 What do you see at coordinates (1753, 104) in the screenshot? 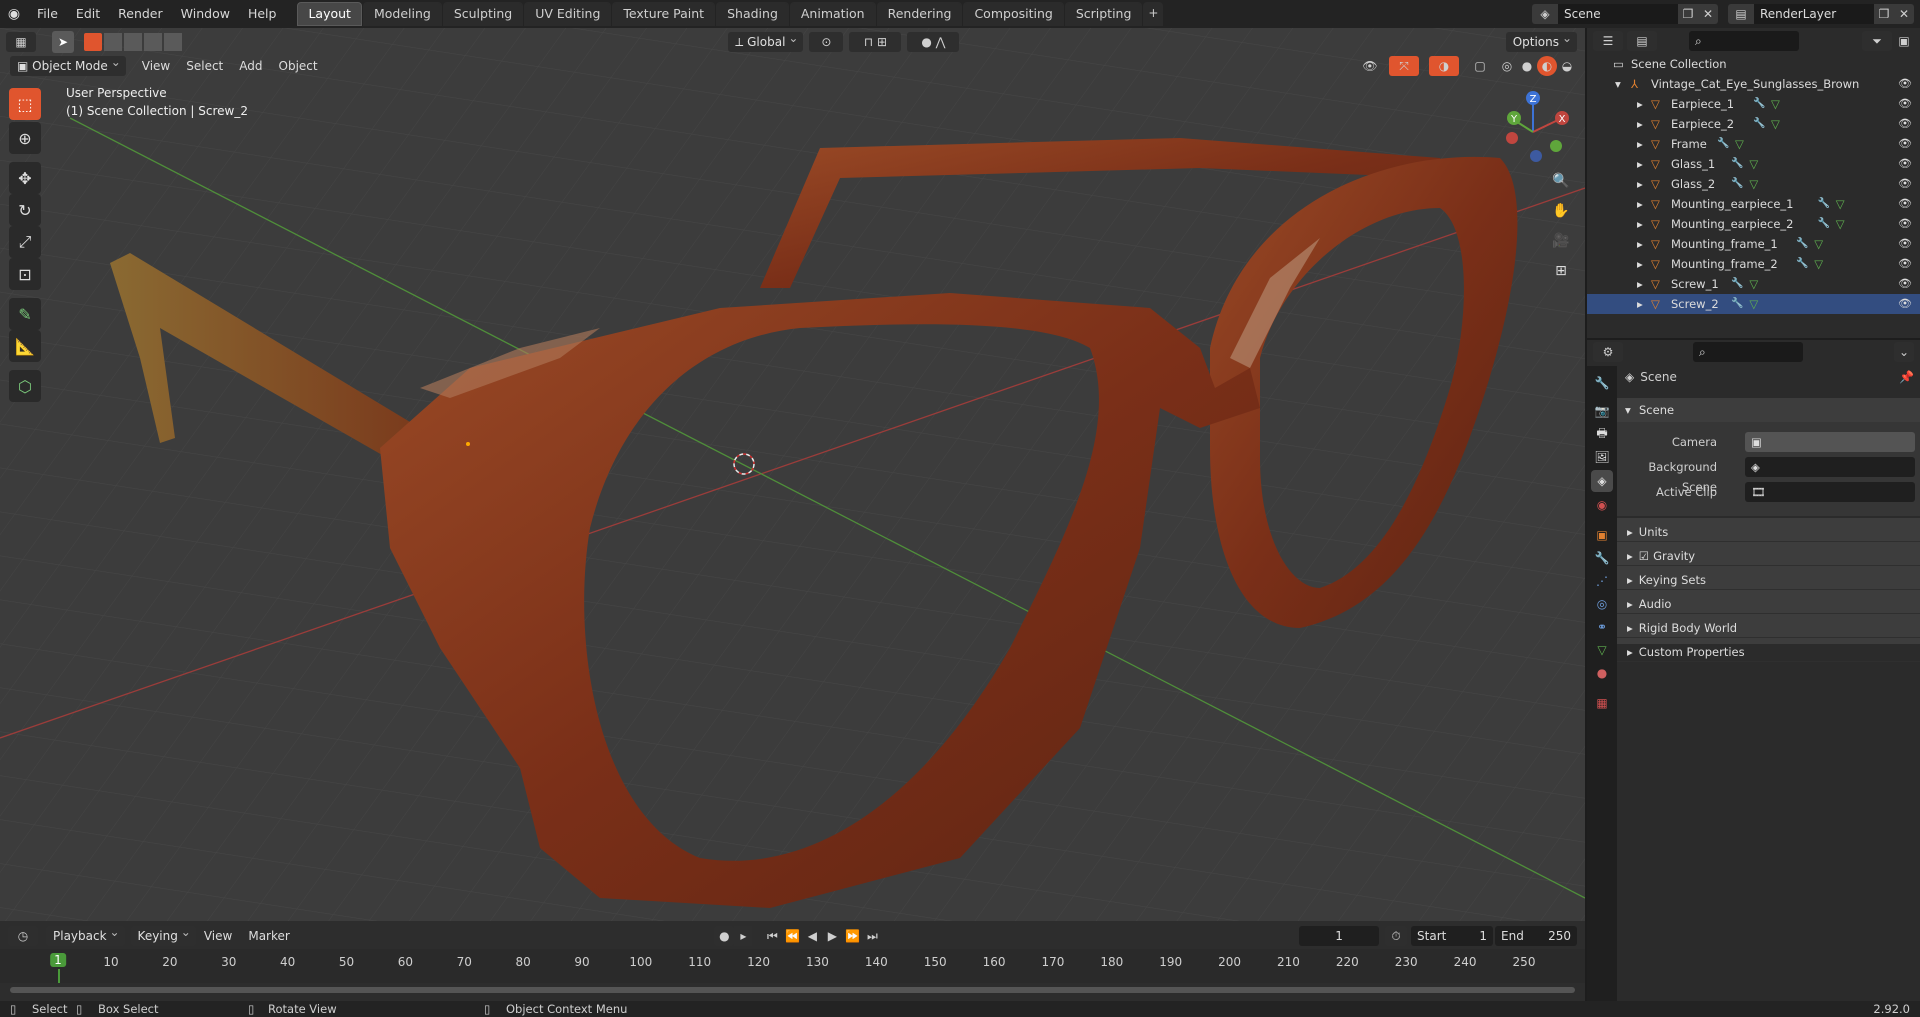
I see `outliner-item-earpiece-1: ▸ ▽ Earpiece_1 🔧 ▽ 👁` at bounding box center [1753, 104].